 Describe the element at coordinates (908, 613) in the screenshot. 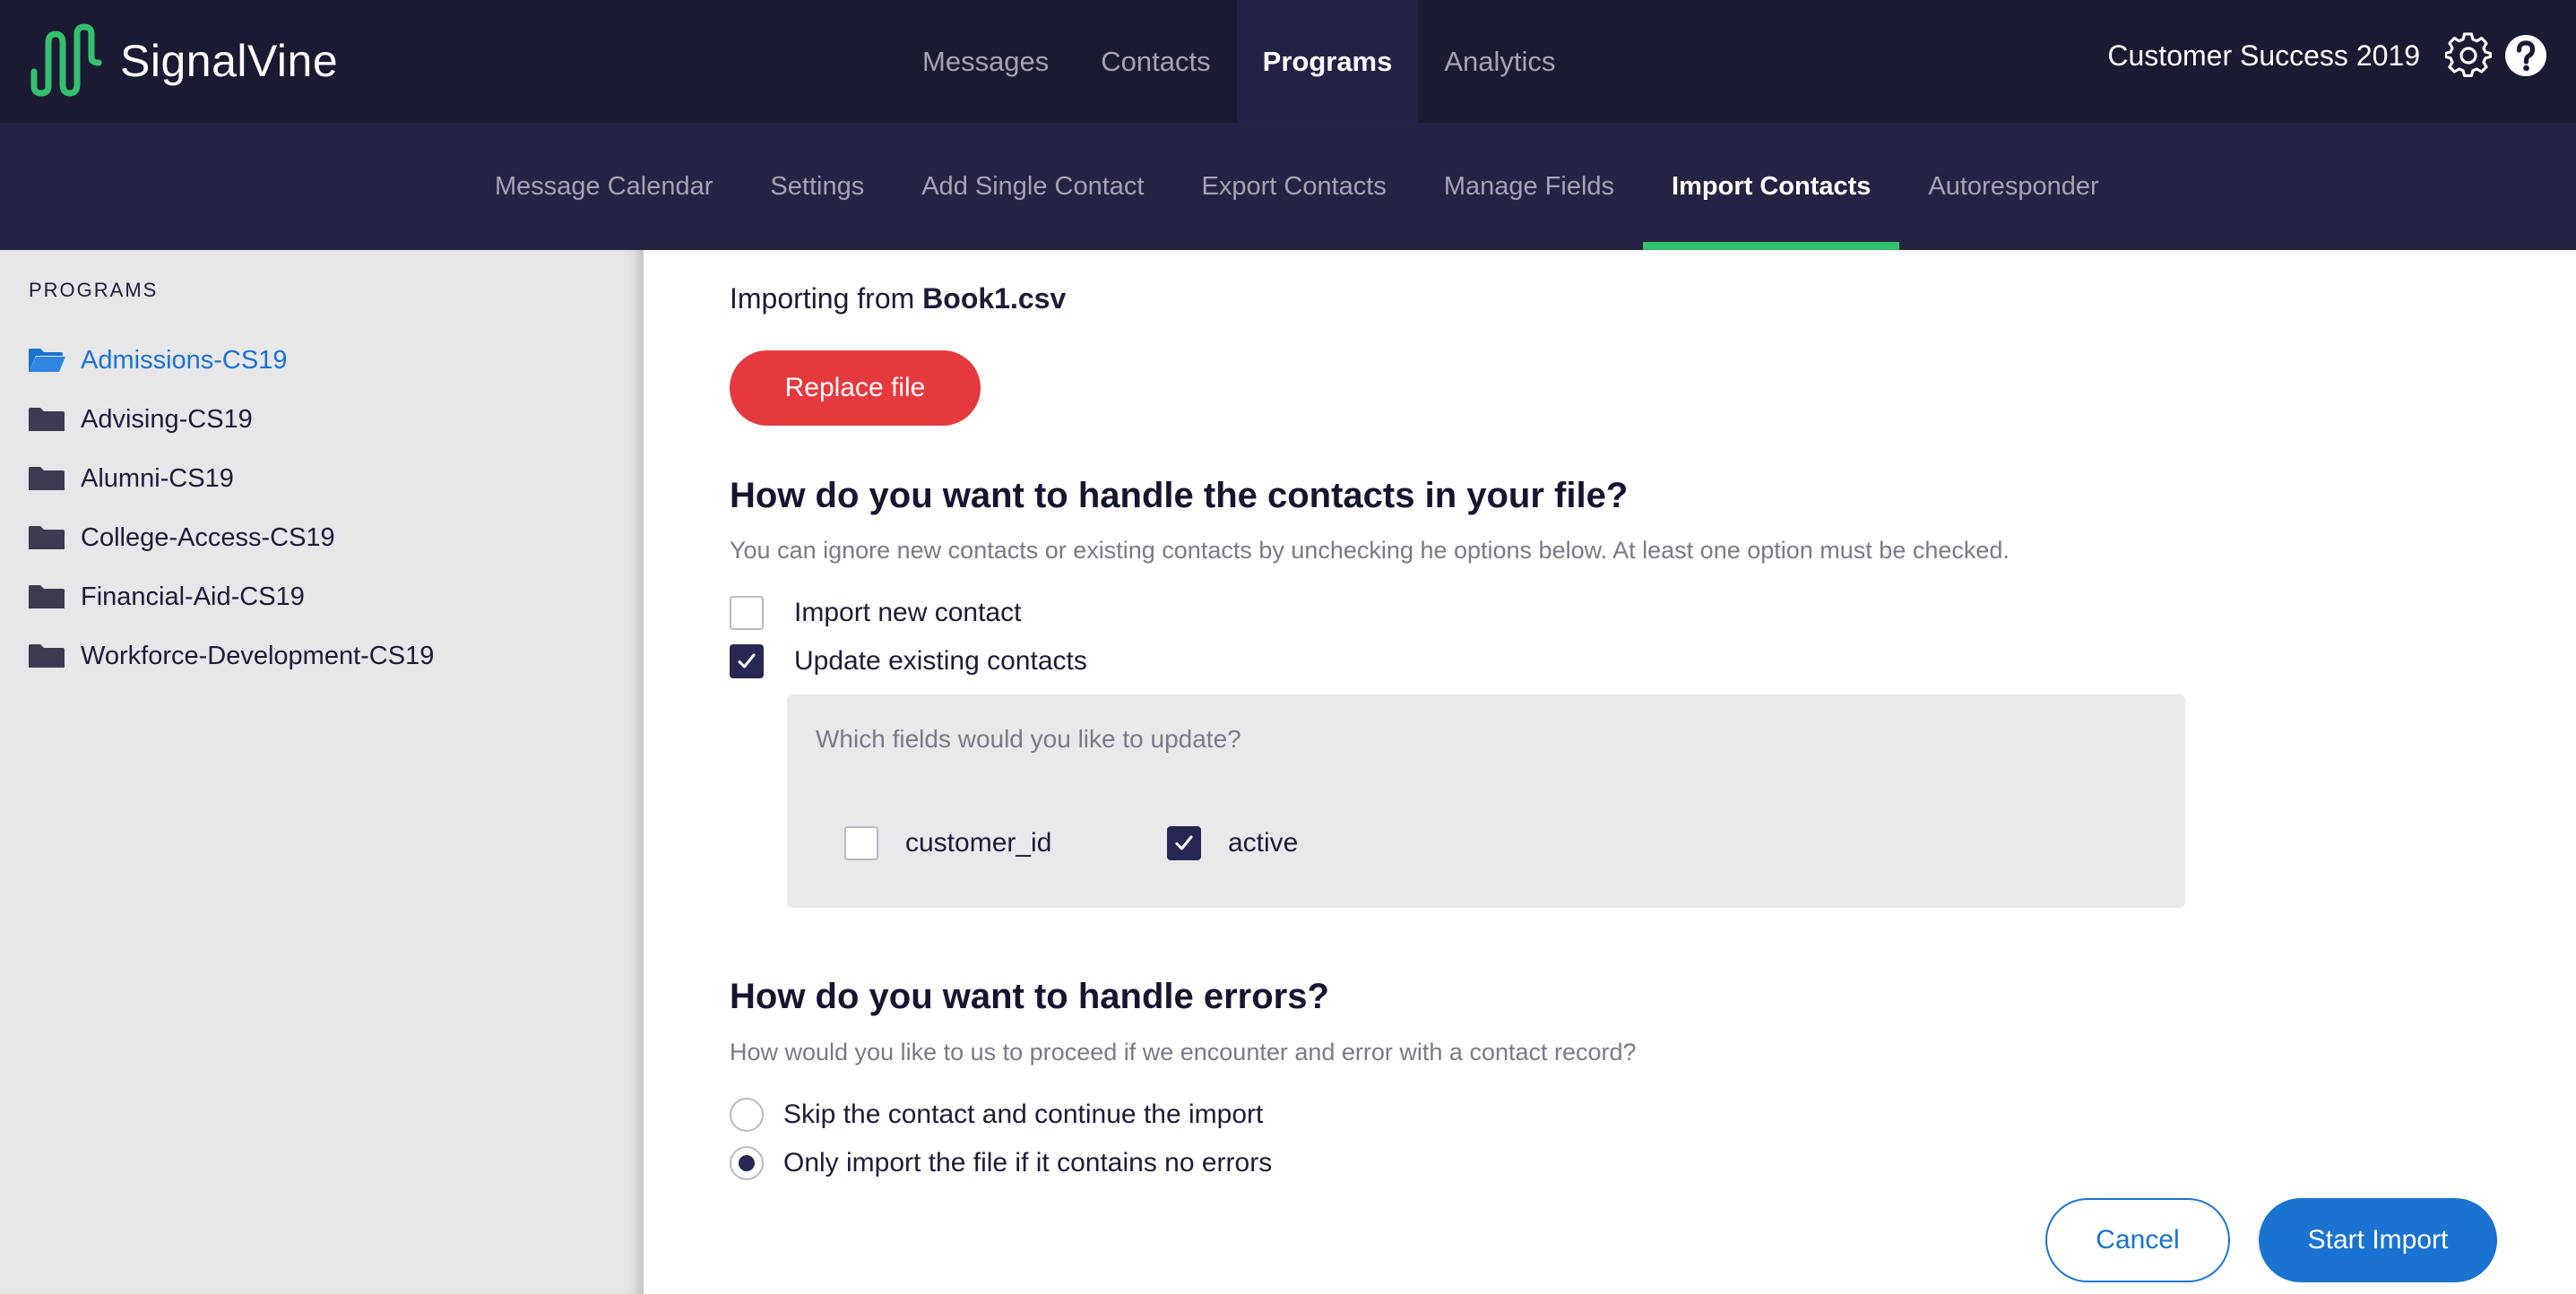

I see `option-label: Import new contact` at that location.